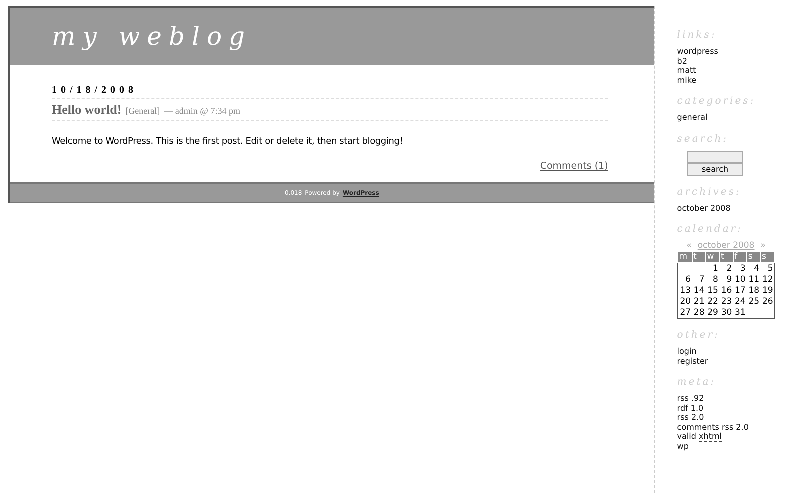 Image resolution: width=793 pixels, height=493 pixels. What do you see at coordinates (143, 111) in the screenshot?
I see `post-category: [General]` at bounding box center [143, 111].